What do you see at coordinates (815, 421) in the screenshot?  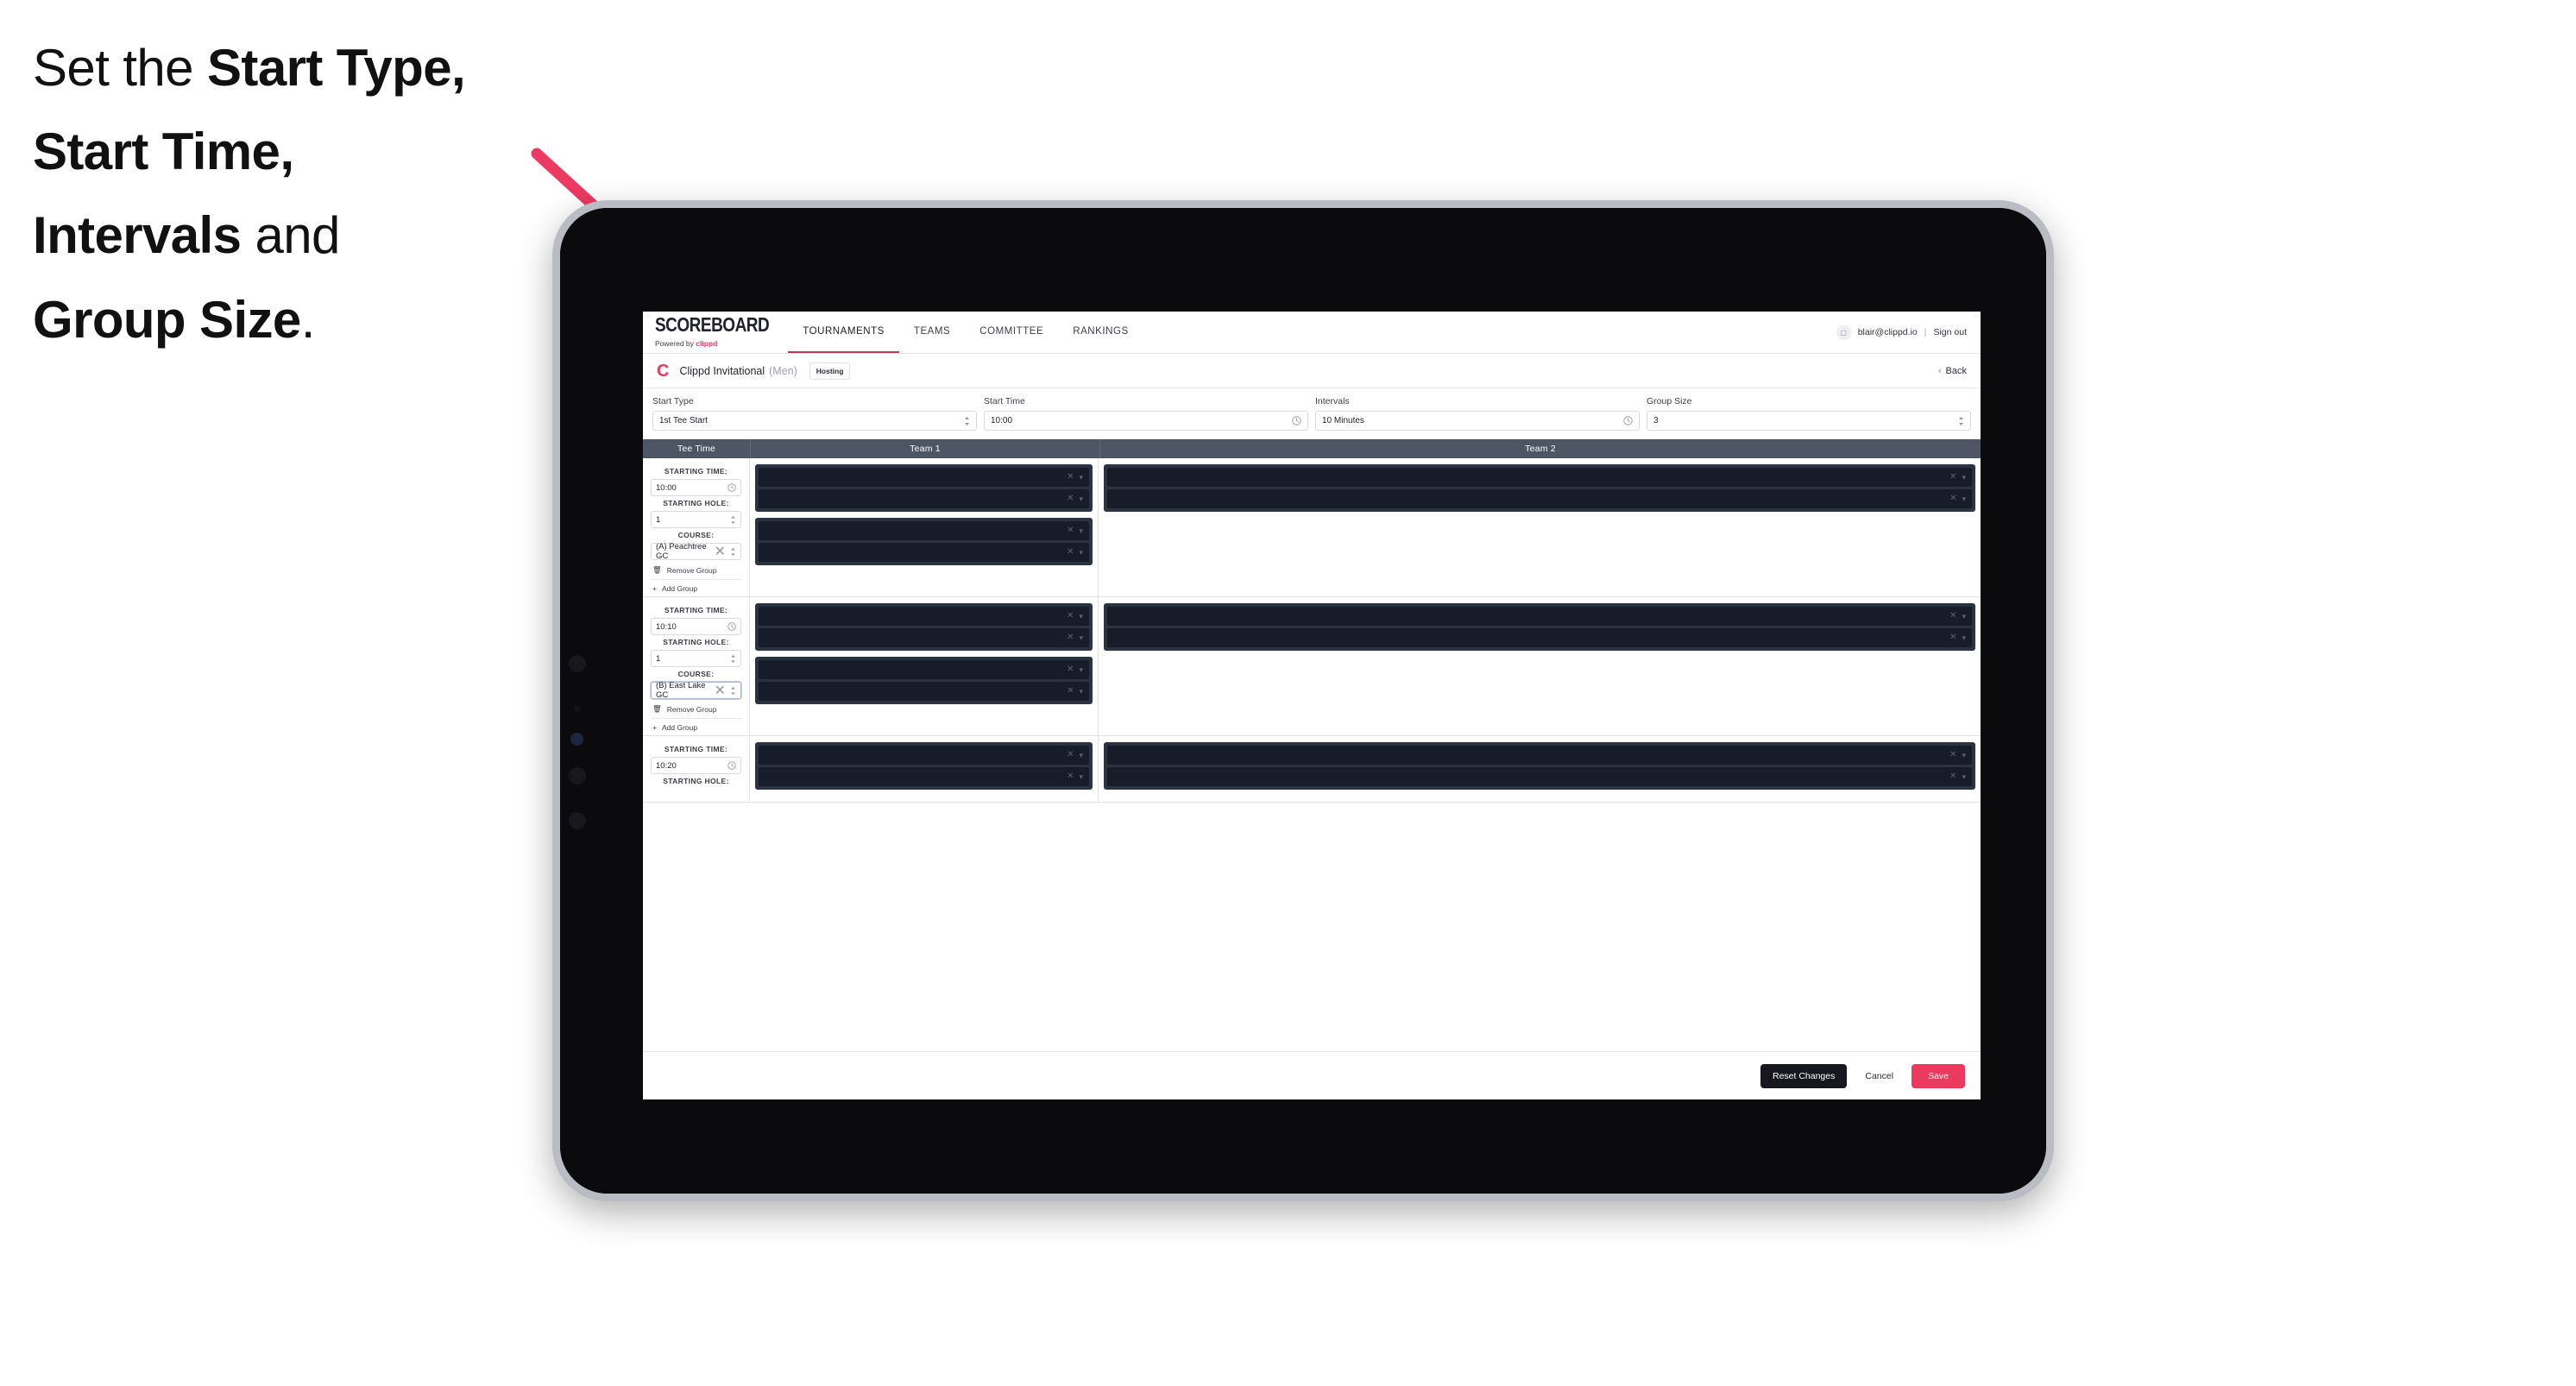 I see `start-type-select: 1st Tee Start` at bounding box center [815, 421].